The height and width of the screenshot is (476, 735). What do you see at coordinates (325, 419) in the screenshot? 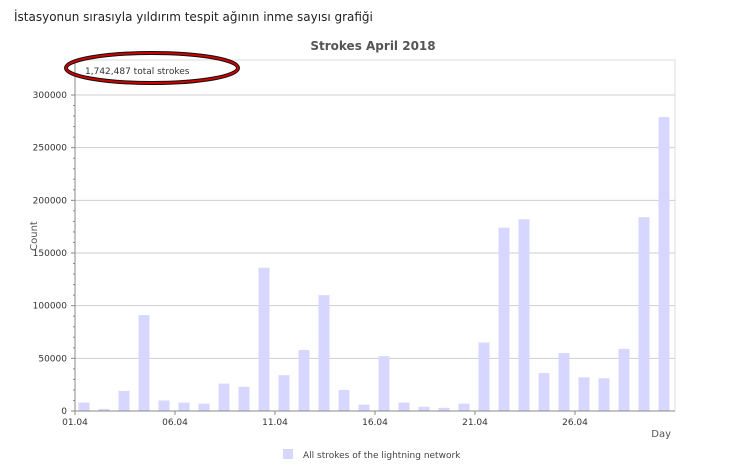
I see `x-axis-ticks: 01.04 06.04 11.04 16.04 21.04 26.04` at bounding box center [325, 419].